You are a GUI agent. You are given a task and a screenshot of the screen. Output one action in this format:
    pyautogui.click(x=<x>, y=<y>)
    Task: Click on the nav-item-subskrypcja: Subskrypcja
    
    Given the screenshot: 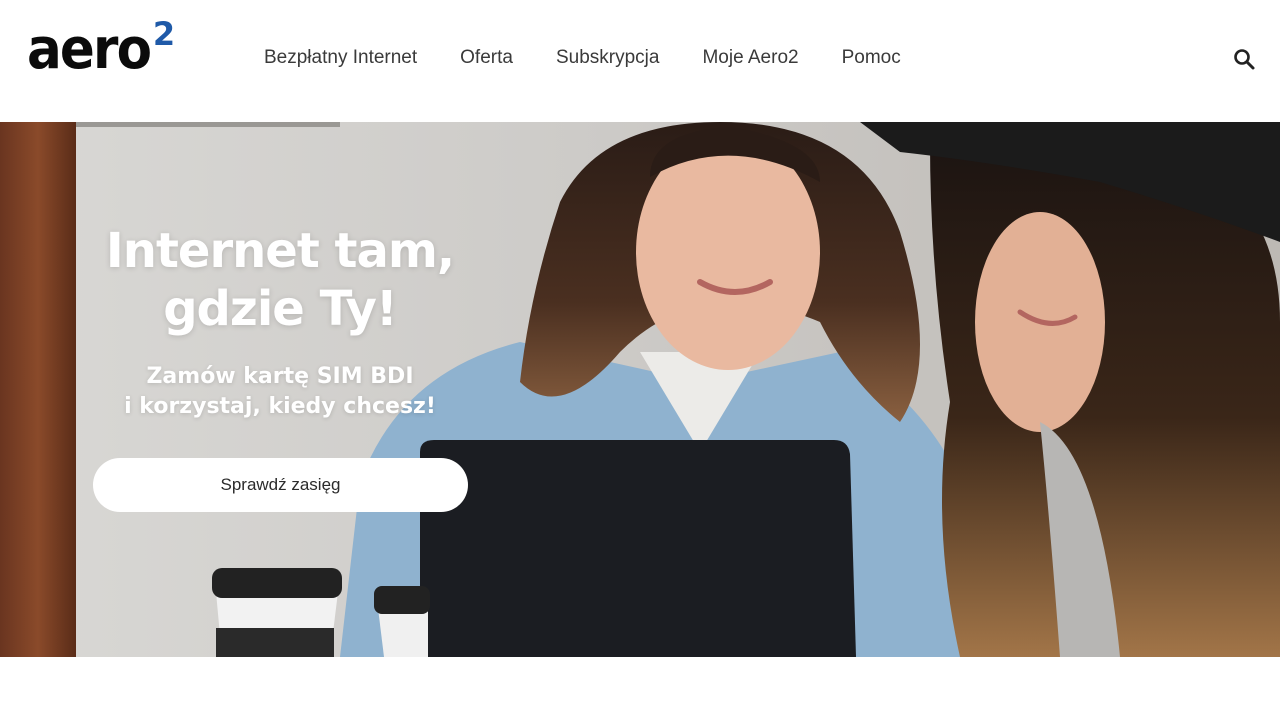 What is the action you would take?
    pyautogui.click(x=608, y=58)
    